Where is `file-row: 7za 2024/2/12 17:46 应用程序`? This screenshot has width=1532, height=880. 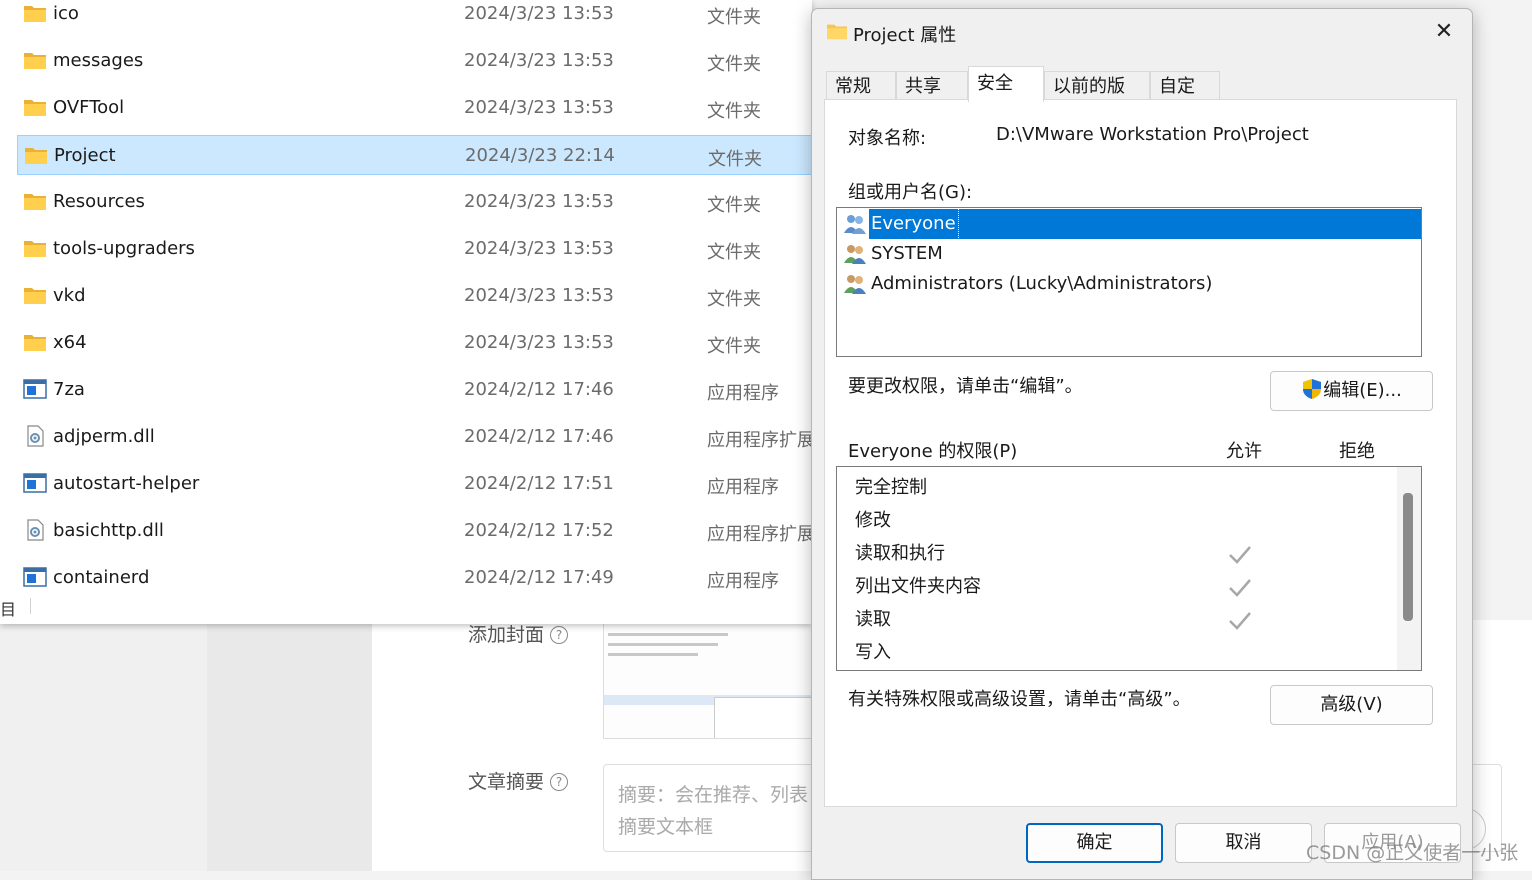
file-row: 7za 2024/2/12 17:46 应用程序 is located at coordinates (414, 390).